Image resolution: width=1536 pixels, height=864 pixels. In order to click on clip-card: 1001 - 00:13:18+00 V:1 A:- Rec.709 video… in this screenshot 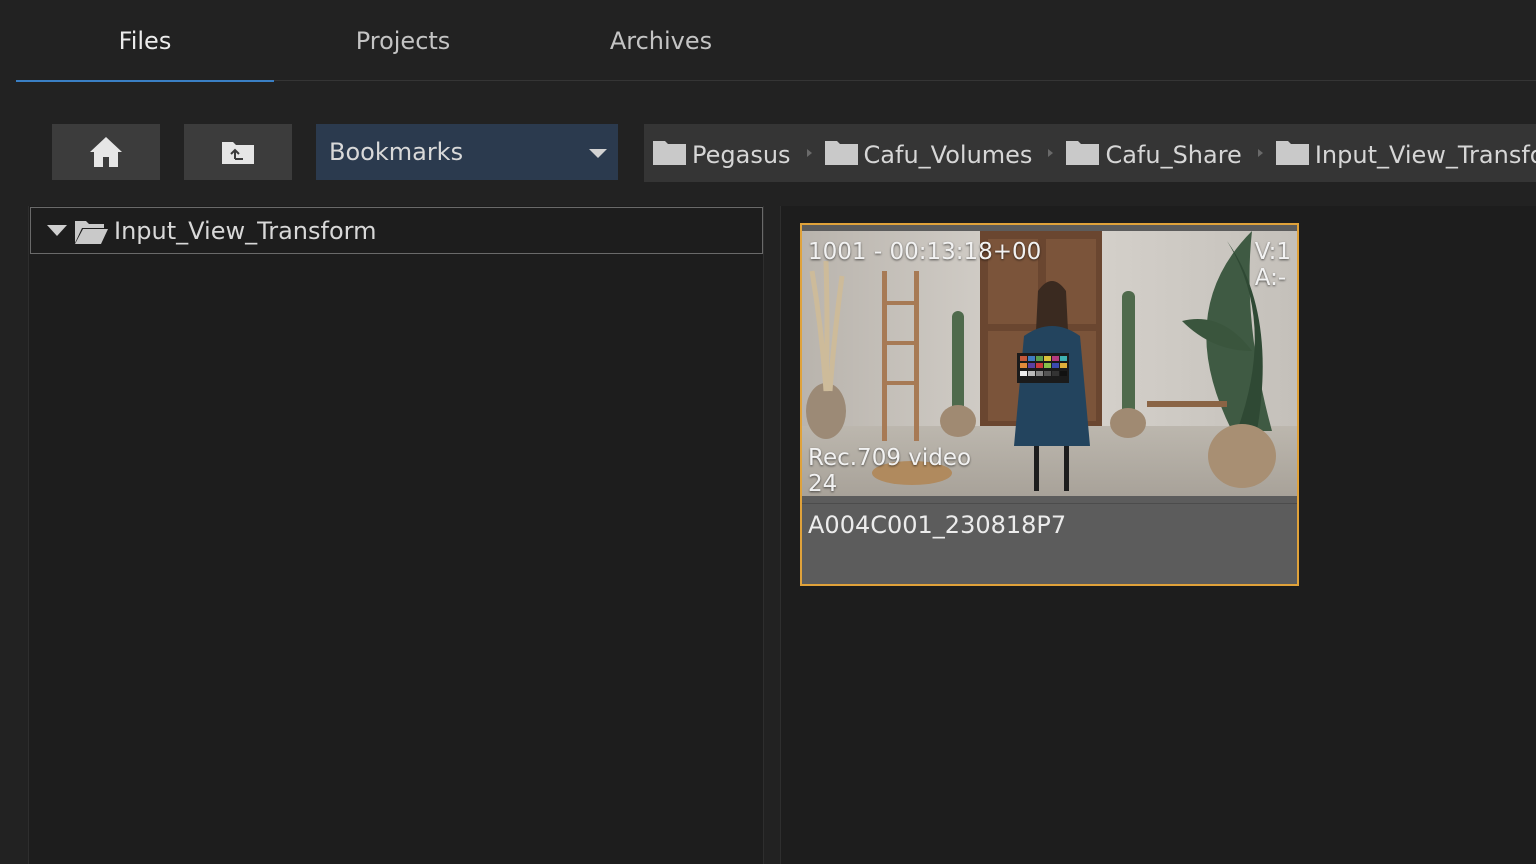, I will do `click(1049, 404)`.